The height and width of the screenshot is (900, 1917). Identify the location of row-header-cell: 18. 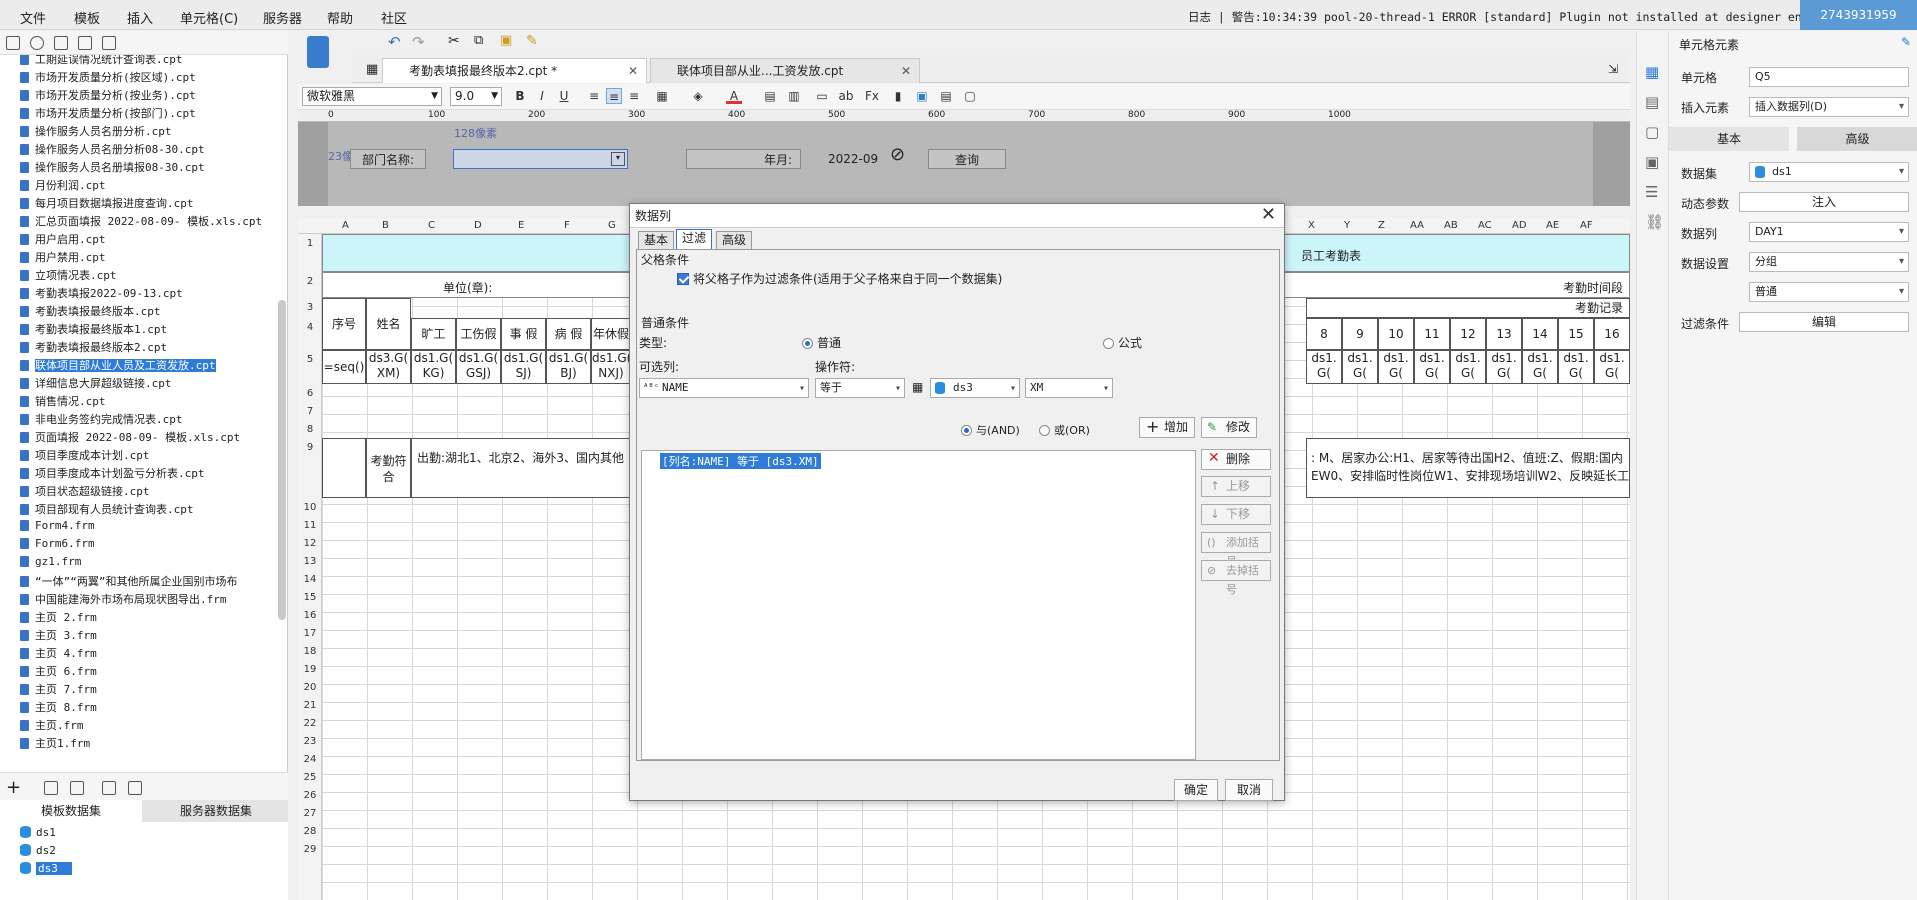
(310, 651).